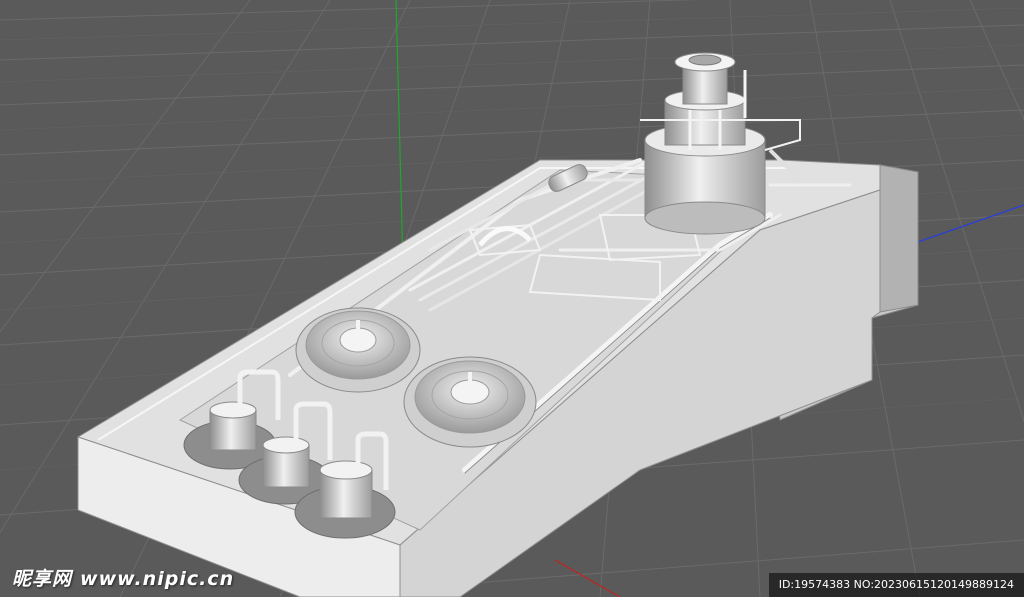  What do you see at coordinates (969, 224) in the screenshot?
I see `z-axis-line` at bounding box center [969, 224].